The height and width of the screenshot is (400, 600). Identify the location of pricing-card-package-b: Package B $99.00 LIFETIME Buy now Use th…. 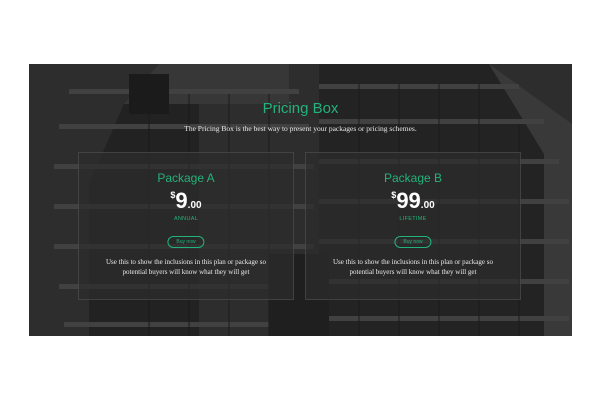
(413, 226).